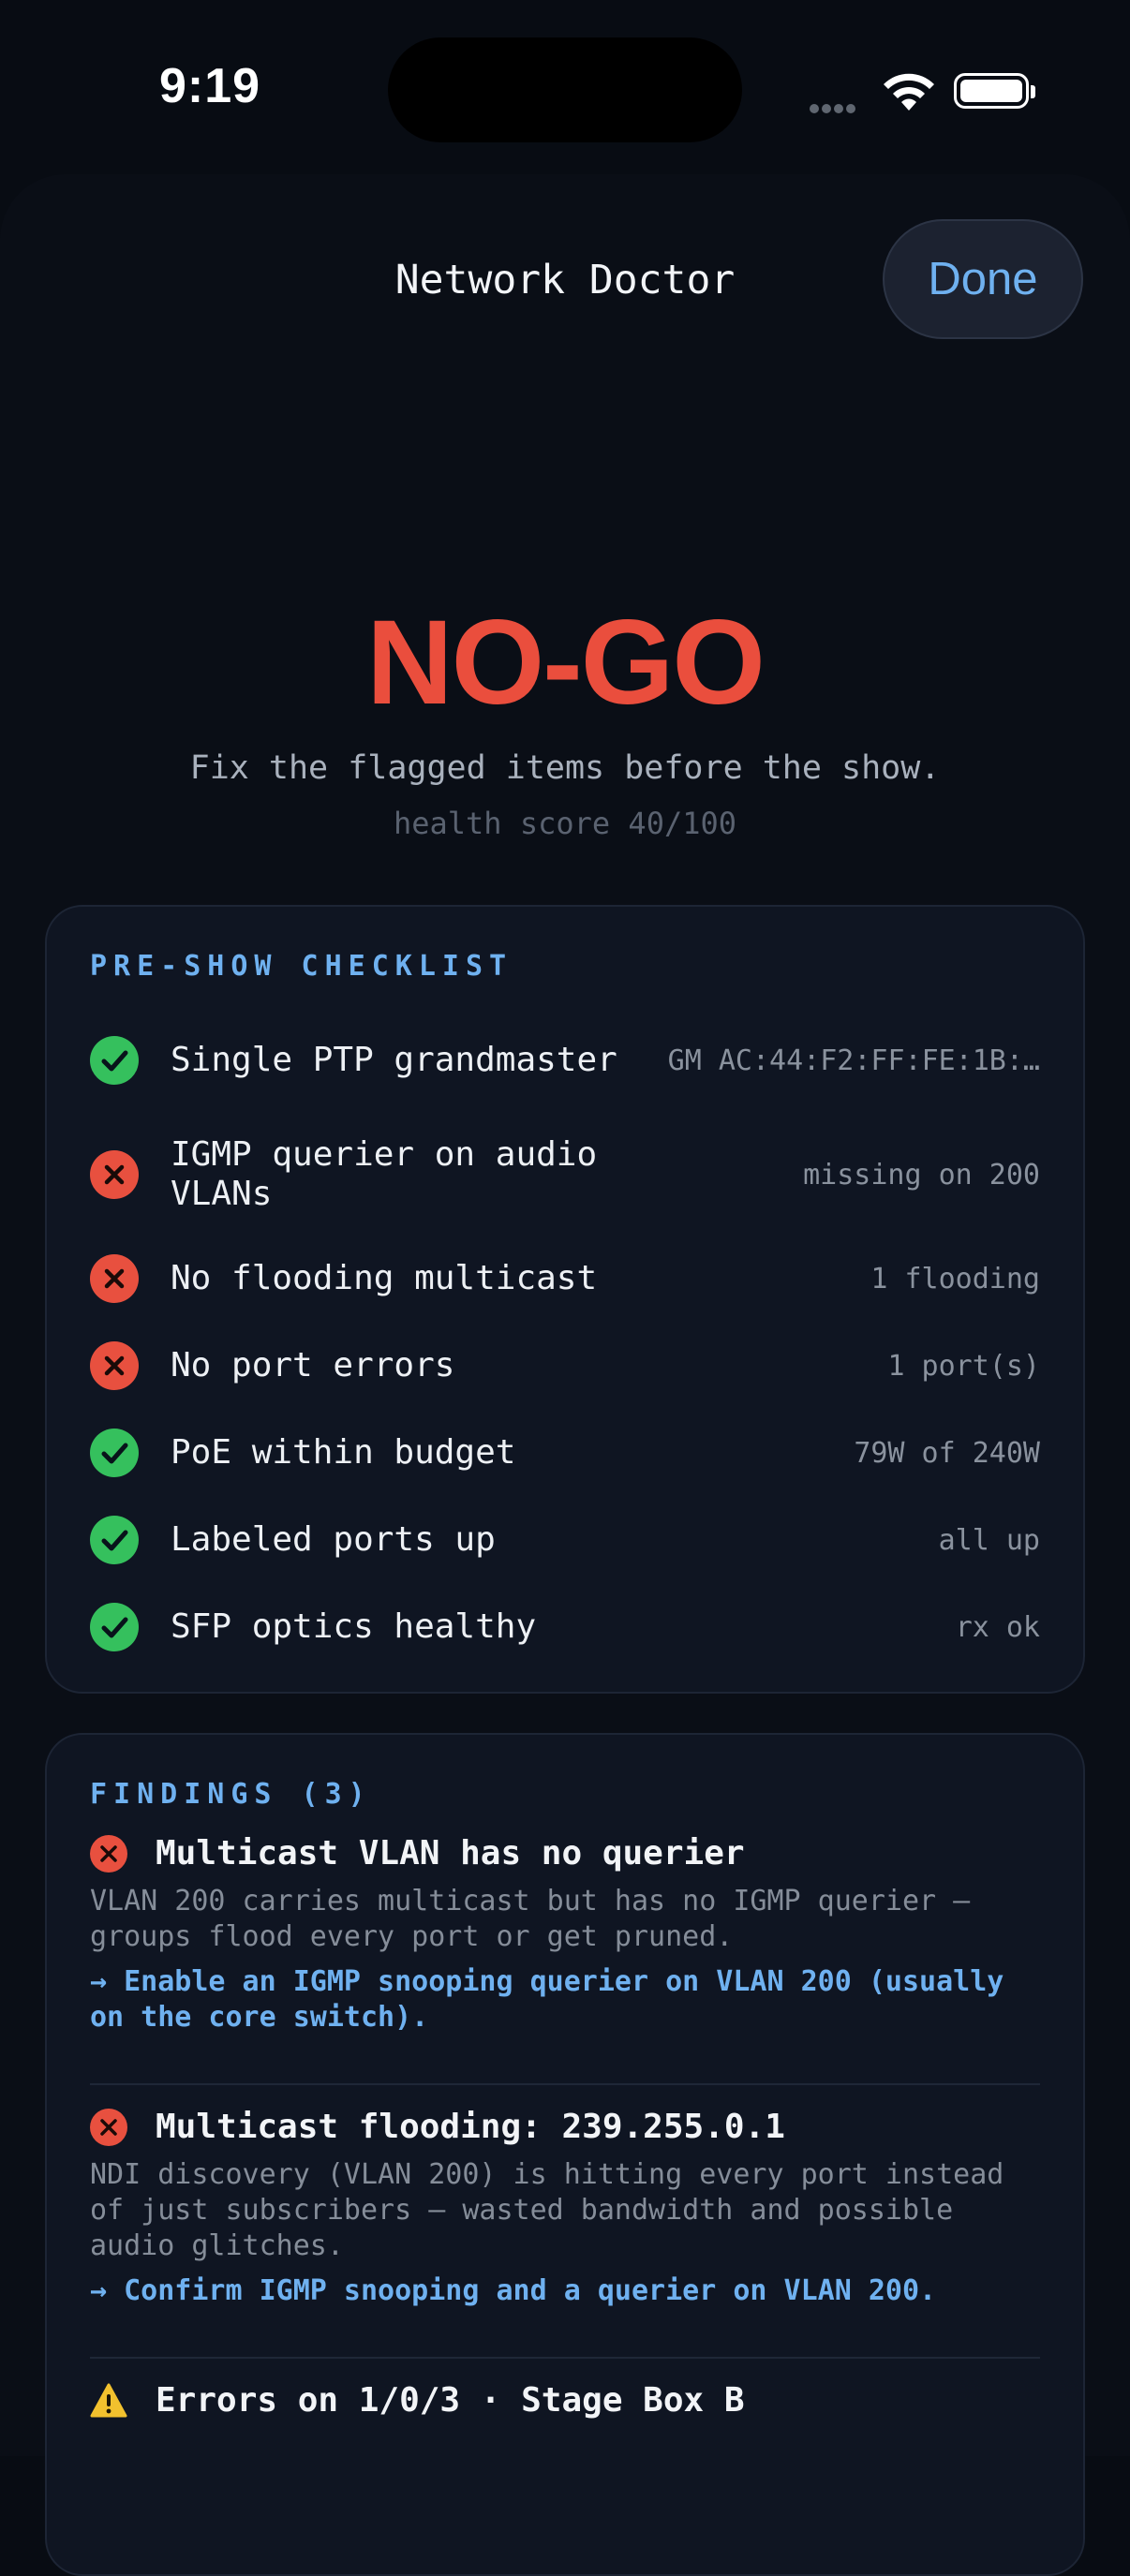 The width and height of the screenshot is (1130, 2576). What do you see at coordinates (108, 2401) in the screenshot?
I see `warning-icon` at bounding box center [108, 2401].